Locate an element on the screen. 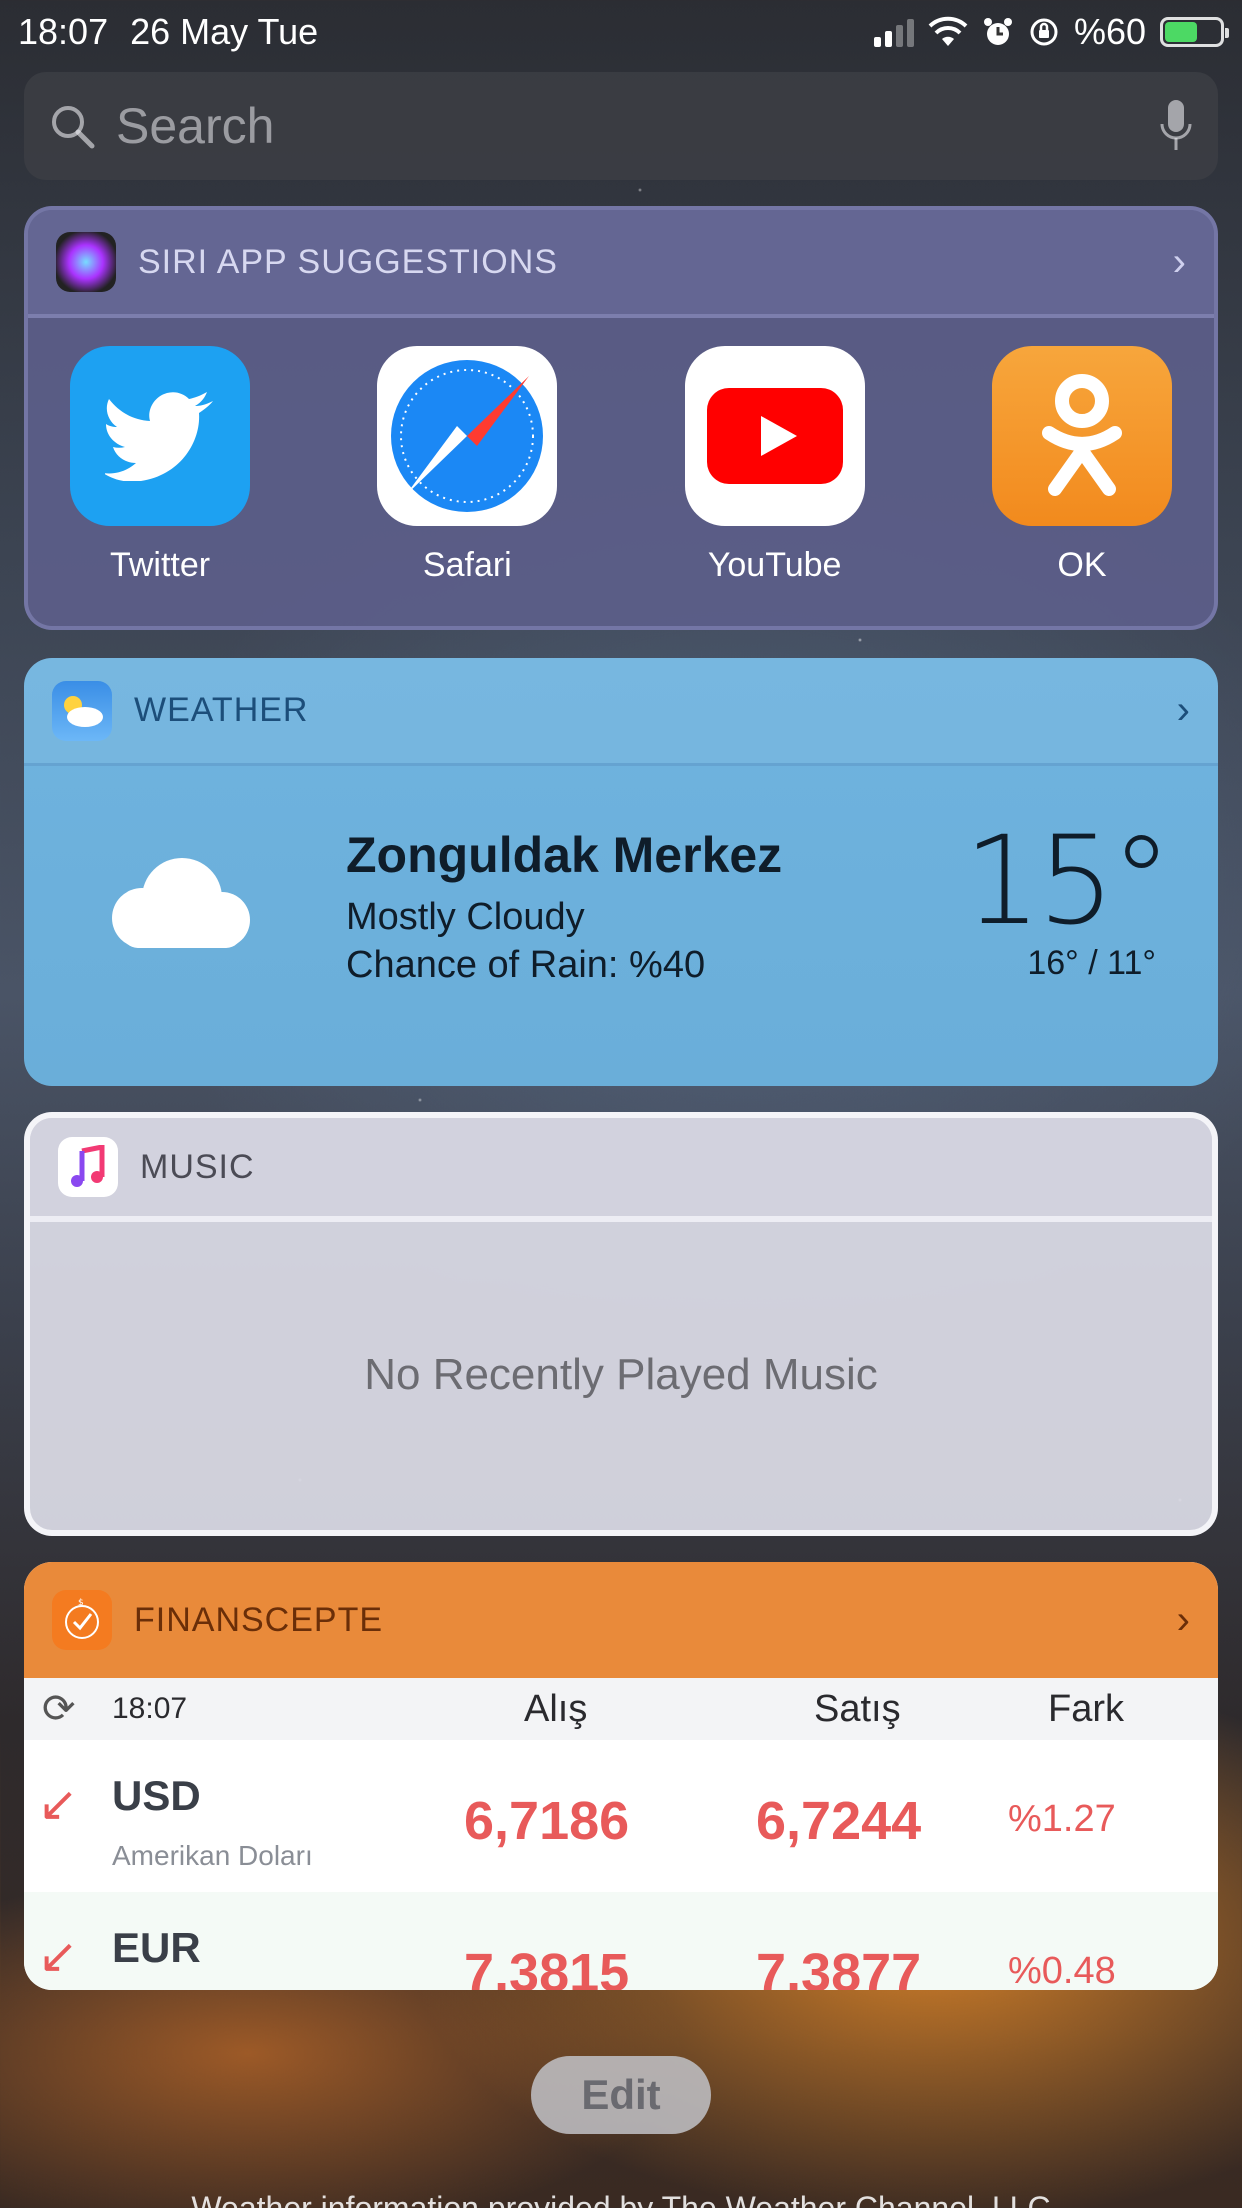 Image resolution: width=1242 pixels, height=2208 pixels. currency-code: EUR is located at coordinates (156, 1947).